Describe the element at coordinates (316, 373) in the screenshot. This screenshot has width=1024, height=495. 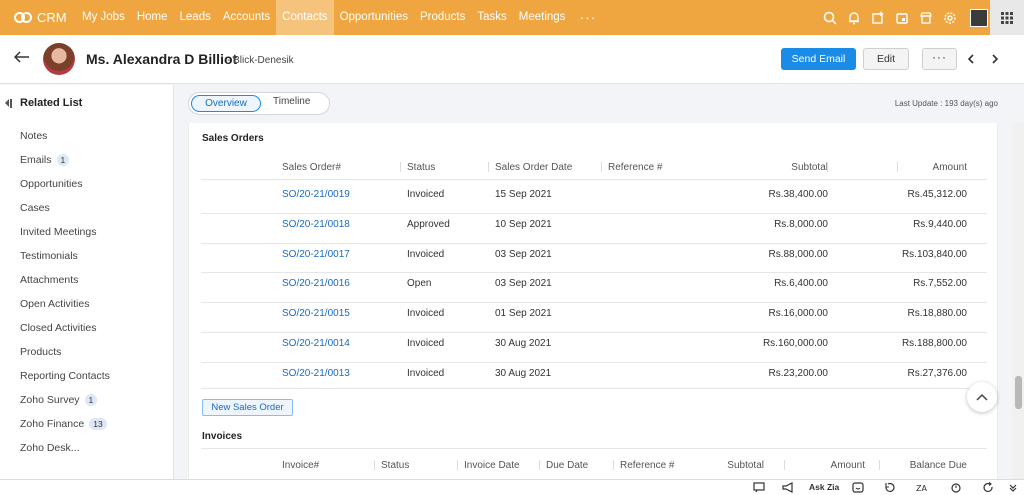
I see `sales-order-link: SO/20-21/0013` at that location.